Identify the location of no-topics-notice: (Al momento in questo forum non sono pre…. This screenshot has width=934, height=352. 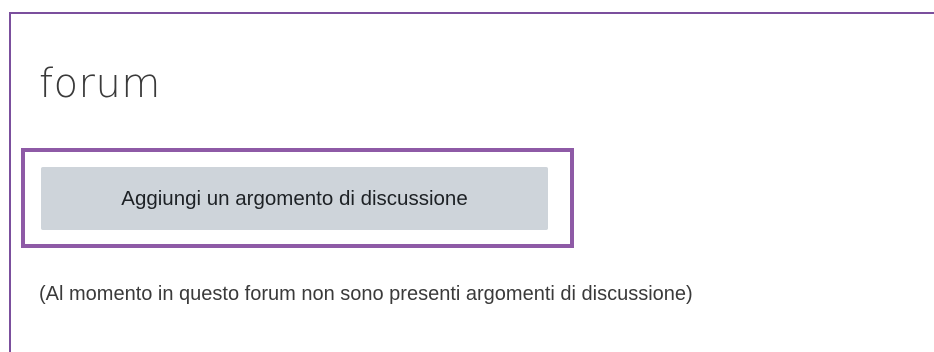
(366, 294).